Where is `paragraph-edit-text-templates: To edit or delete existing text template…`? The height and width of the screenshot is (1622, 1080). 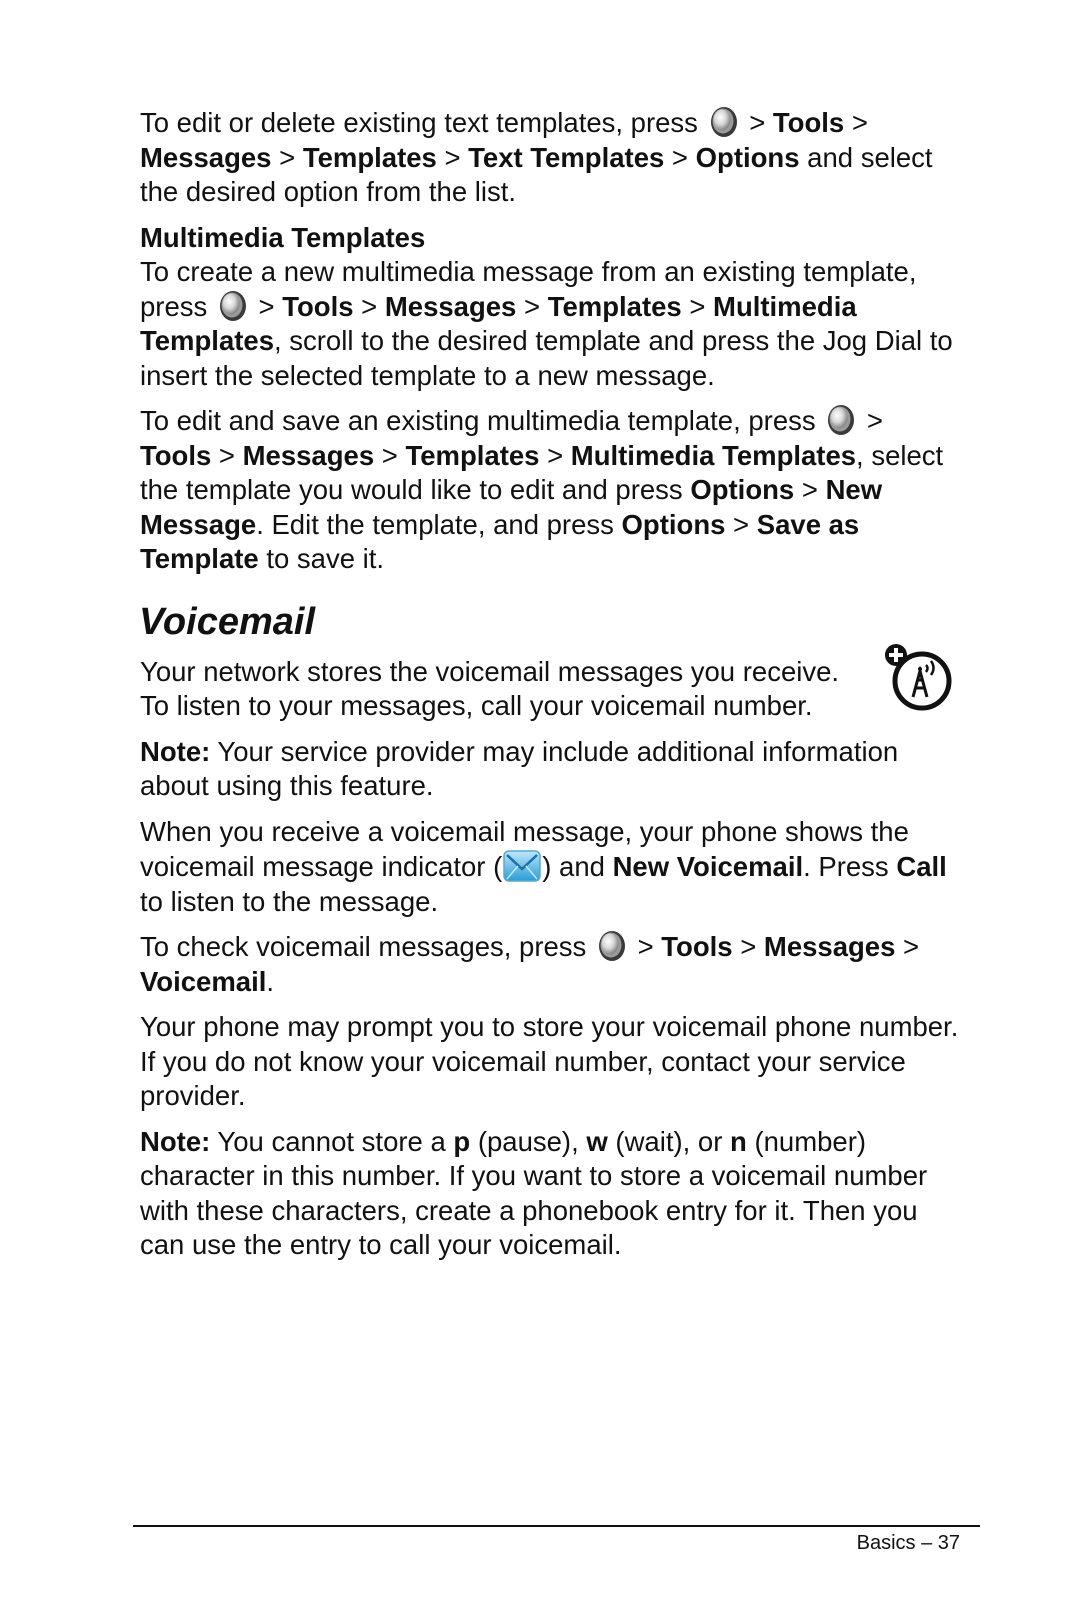 paragraph-edit-text-templates: To edit or delete existing text template… is located at coordinates (536, 156).